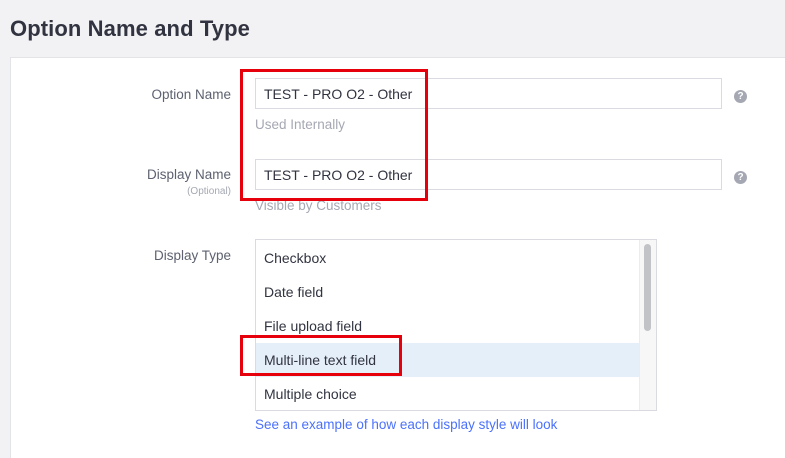 The height and width of the screenshot is (458, 785). Describe the element at coordinates (318, 205) in the screenshot. I see `display-name-help-text: Visible by Customers` at that location.